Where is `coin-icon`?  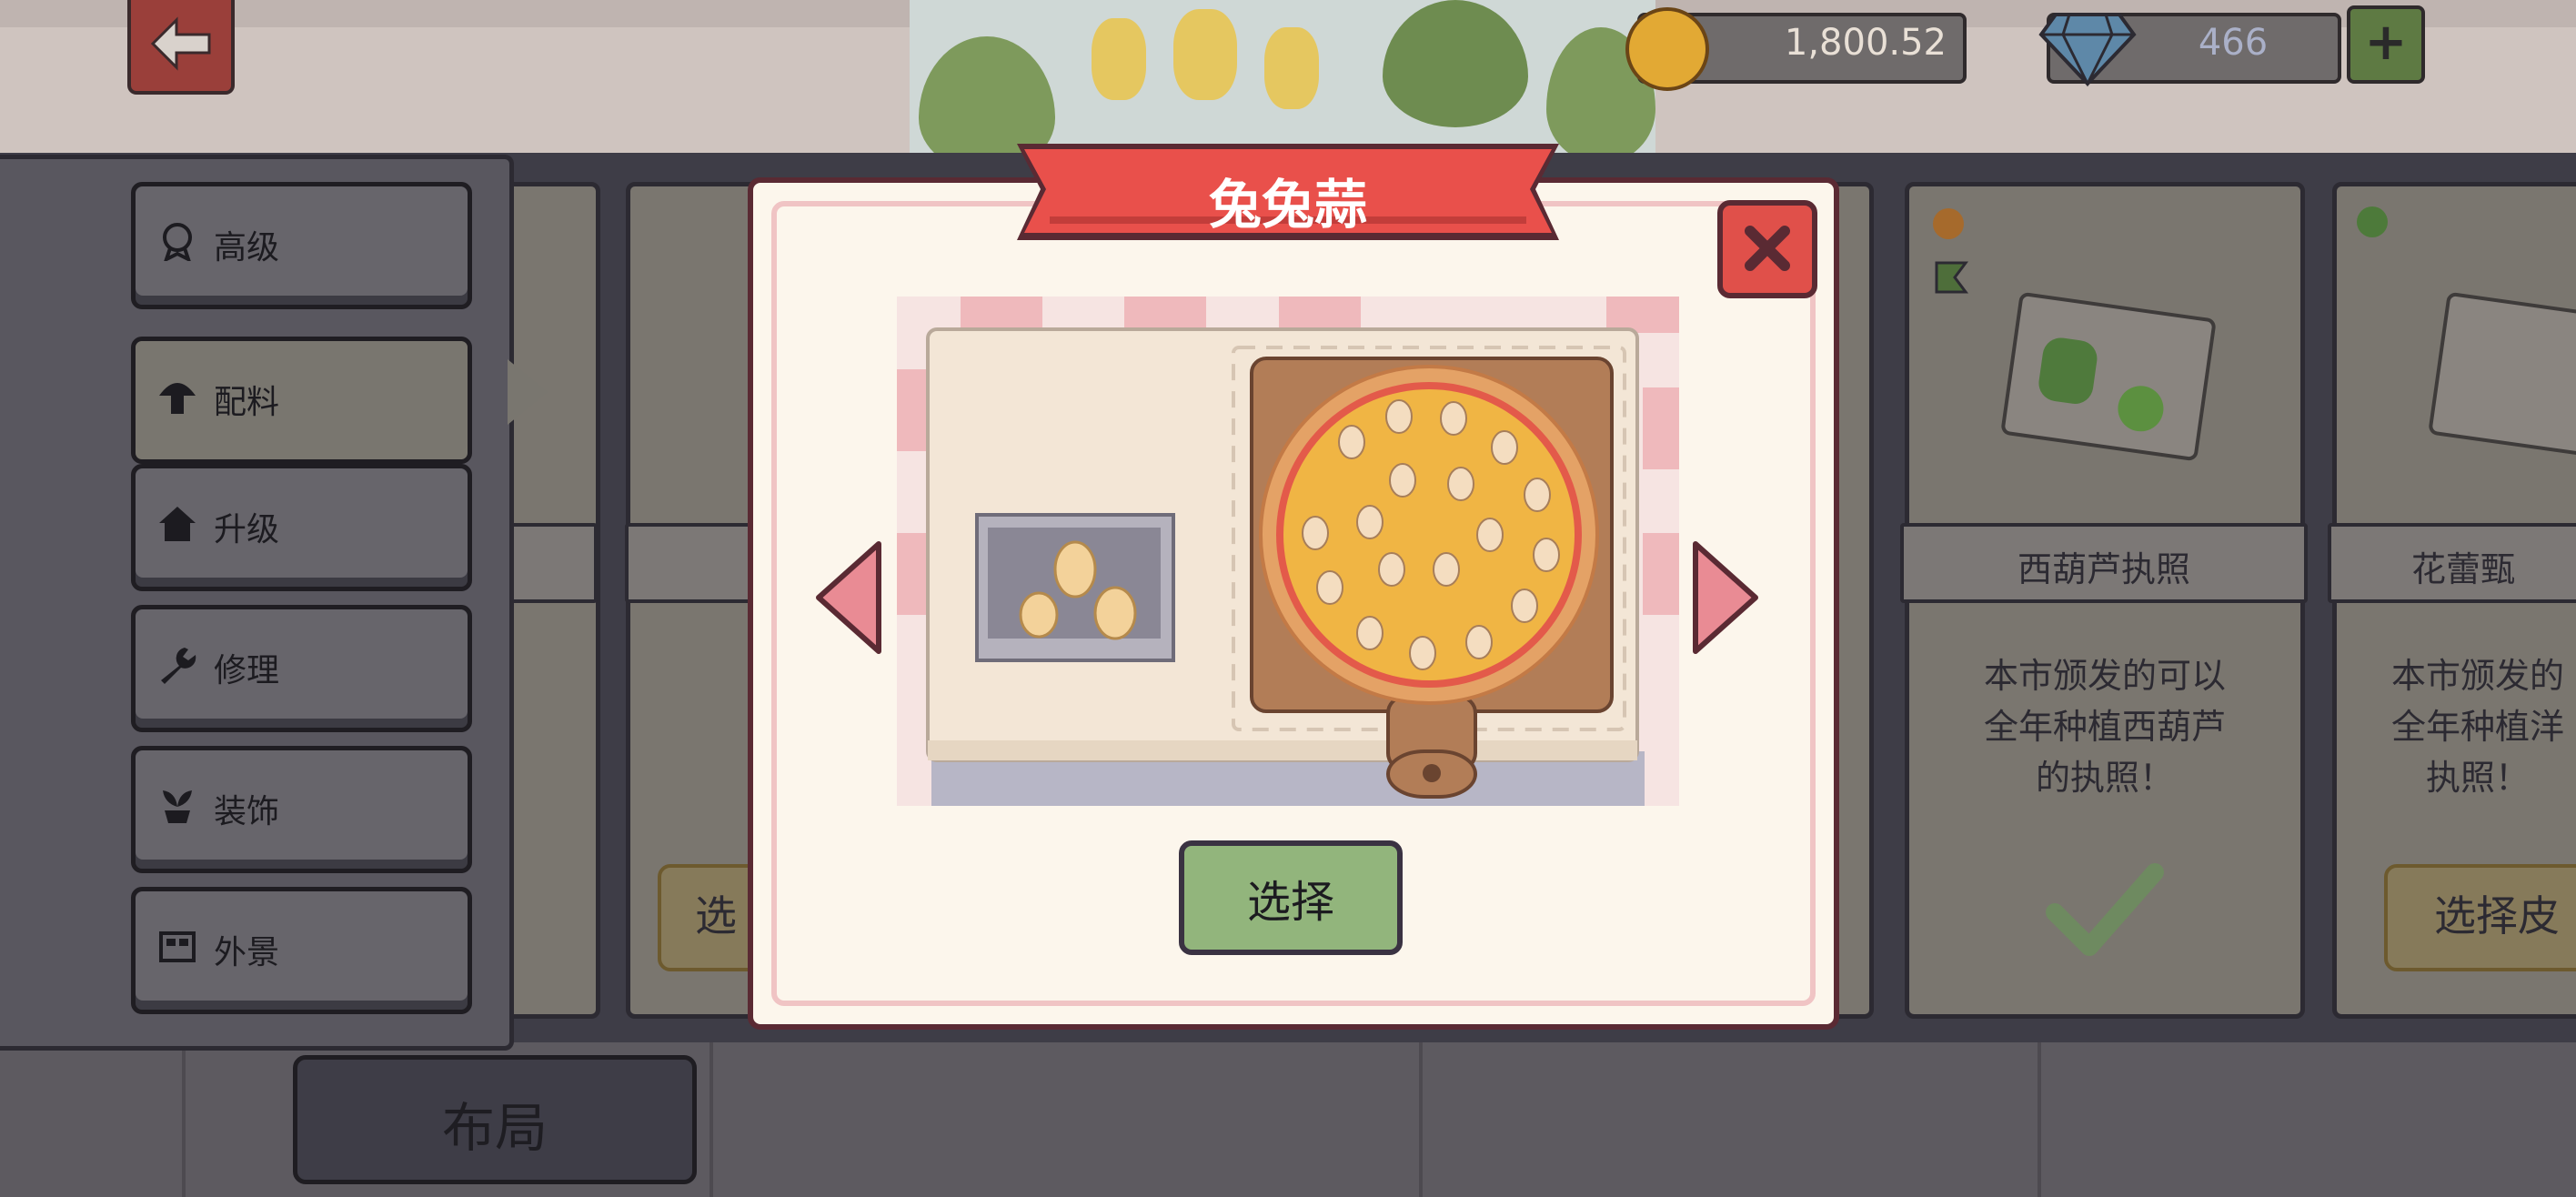 coin-icon is located at coordinates (1667, 49).